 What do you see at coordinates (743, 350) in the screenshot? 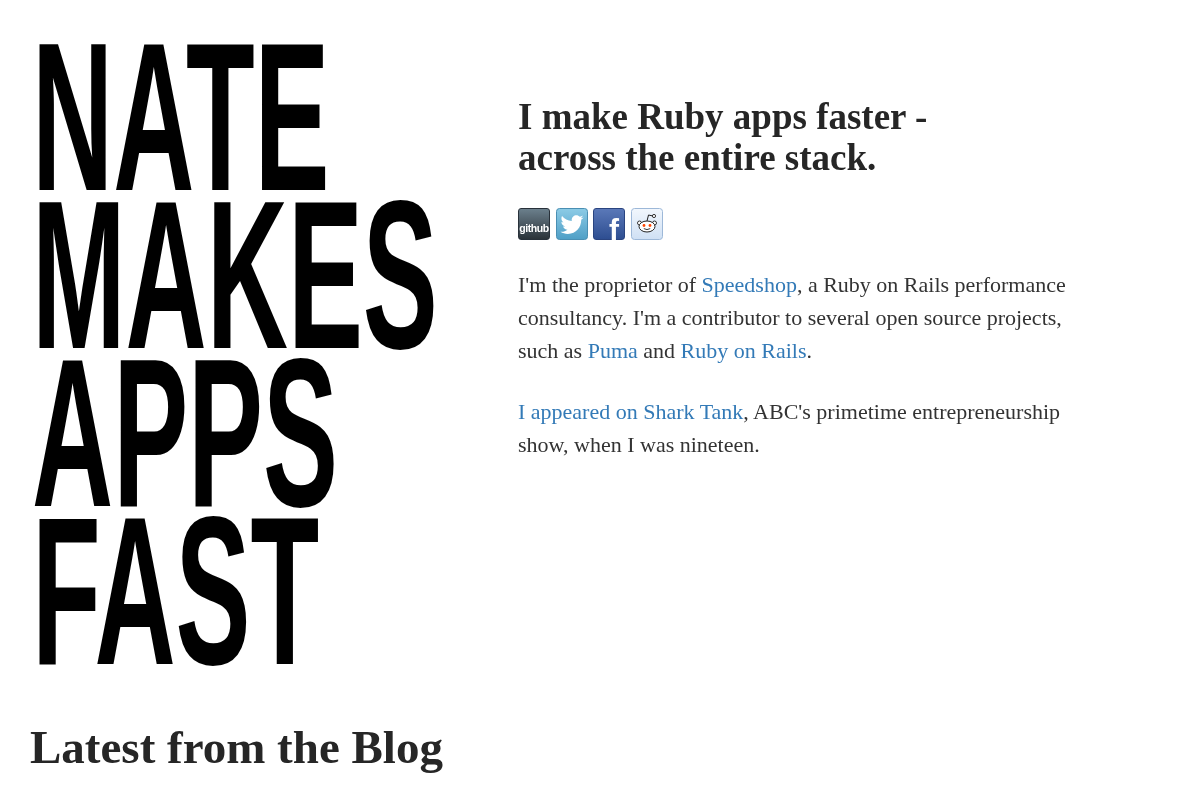
I see `text-link: Ruby on Rails` at bounding box center [743, 350].